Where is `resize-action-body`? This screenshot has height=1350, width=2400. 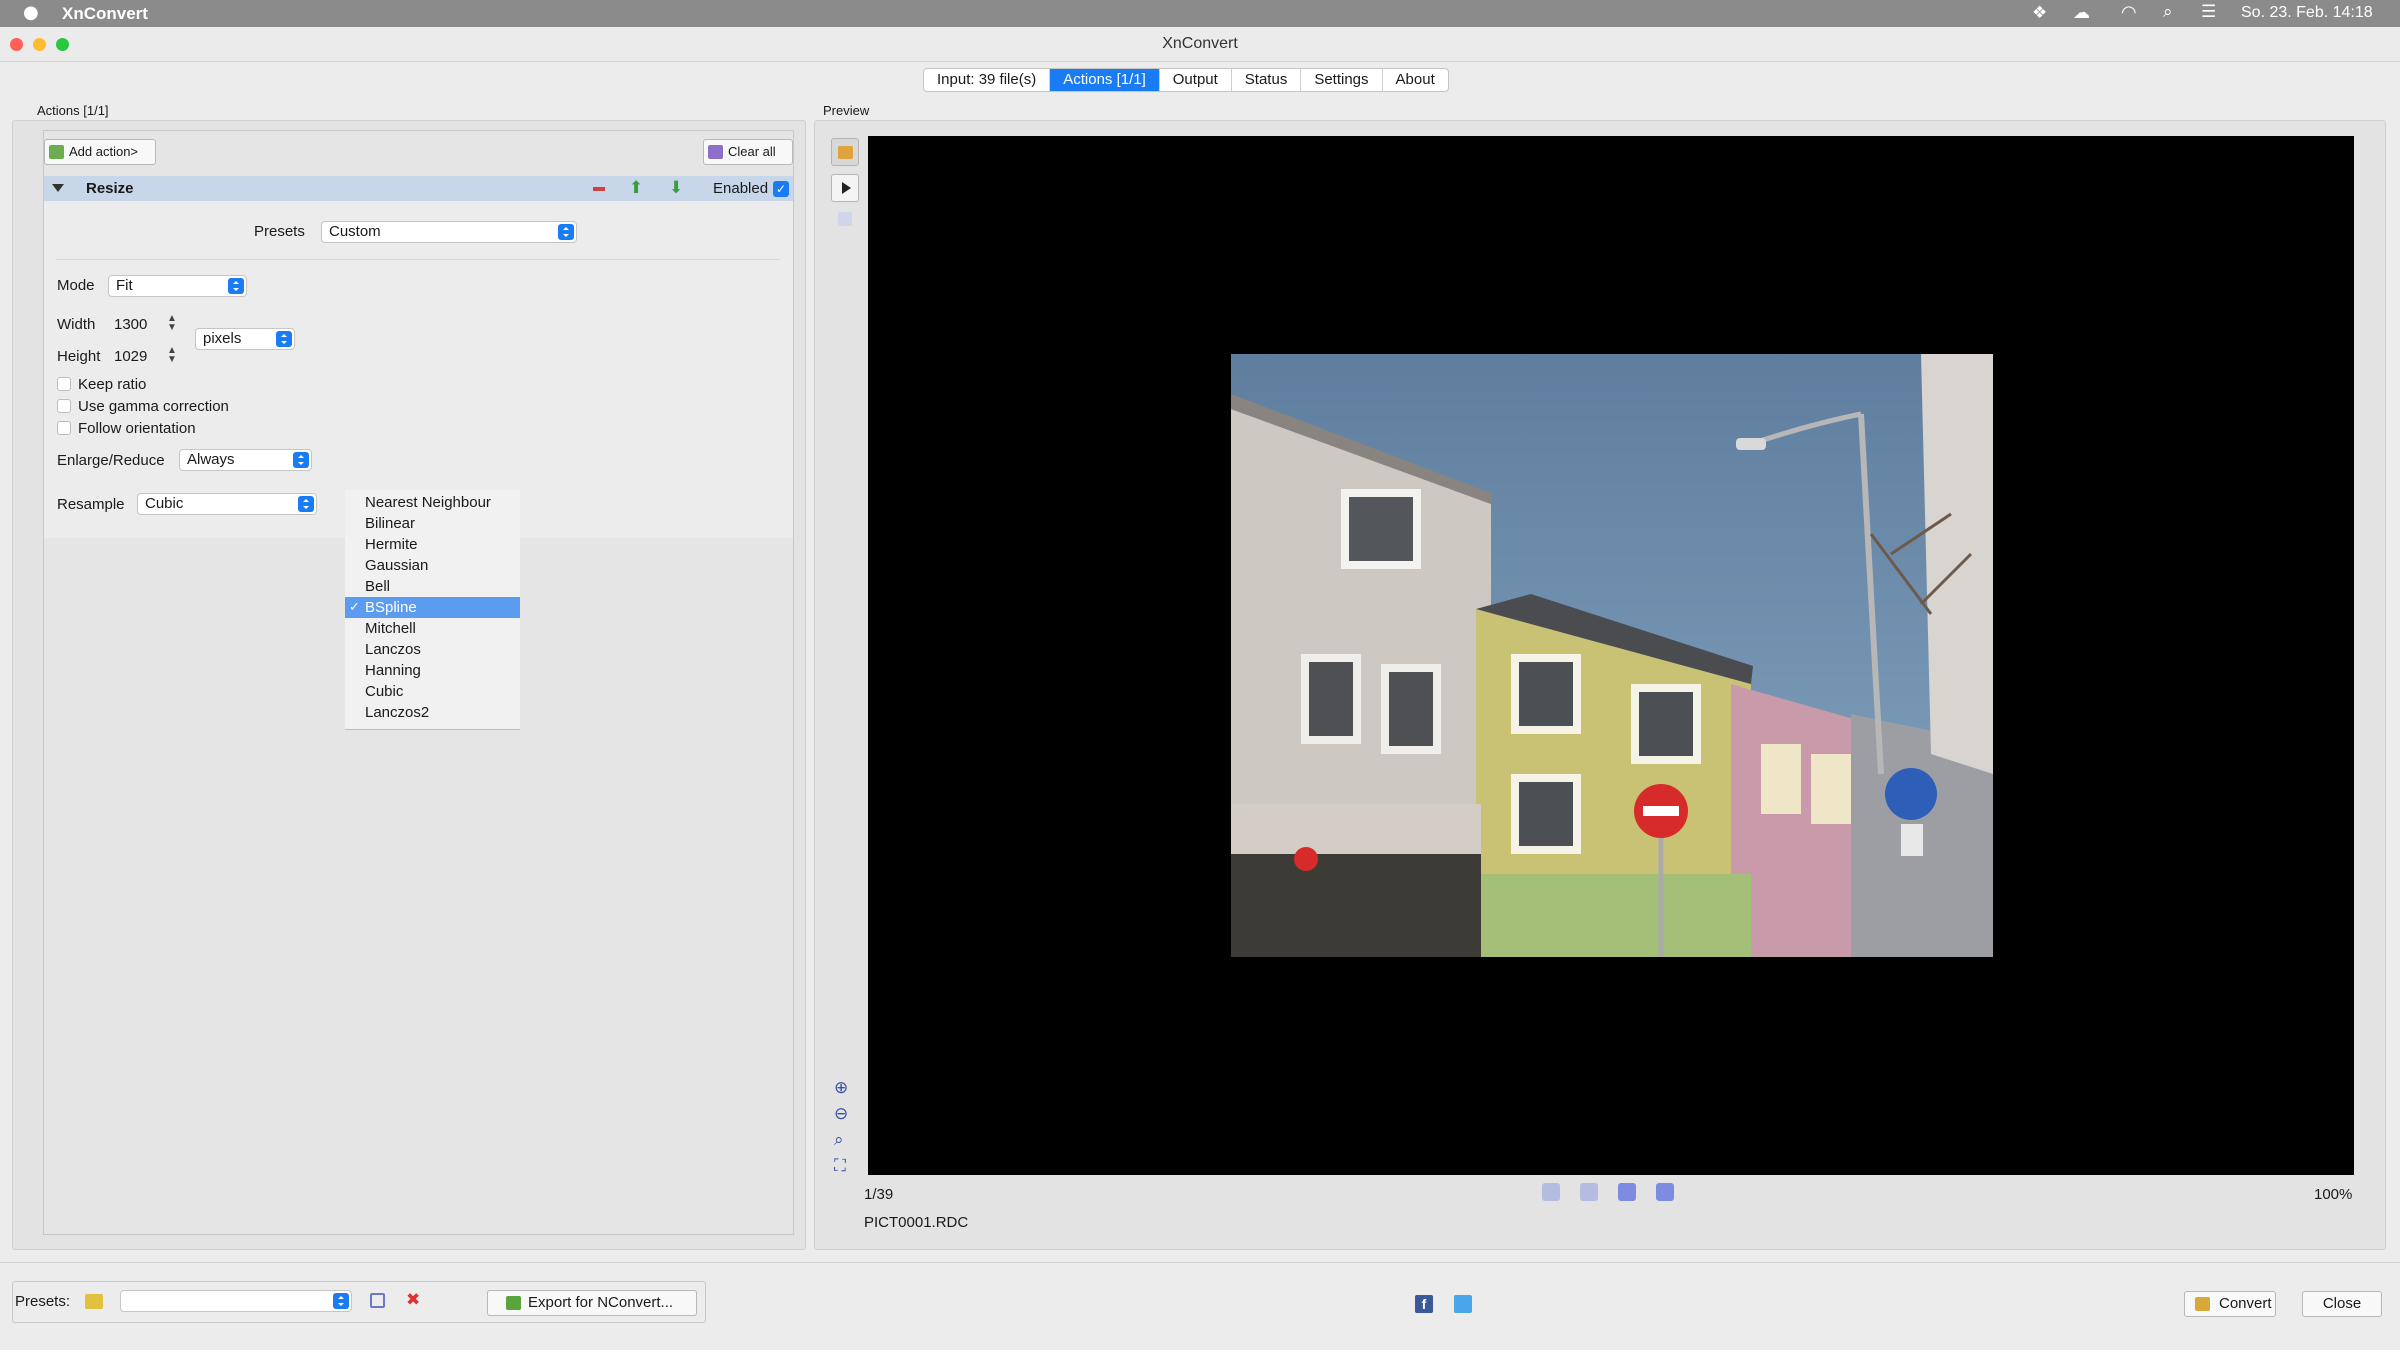 resize-action-body is located at coordinates (418, 369).